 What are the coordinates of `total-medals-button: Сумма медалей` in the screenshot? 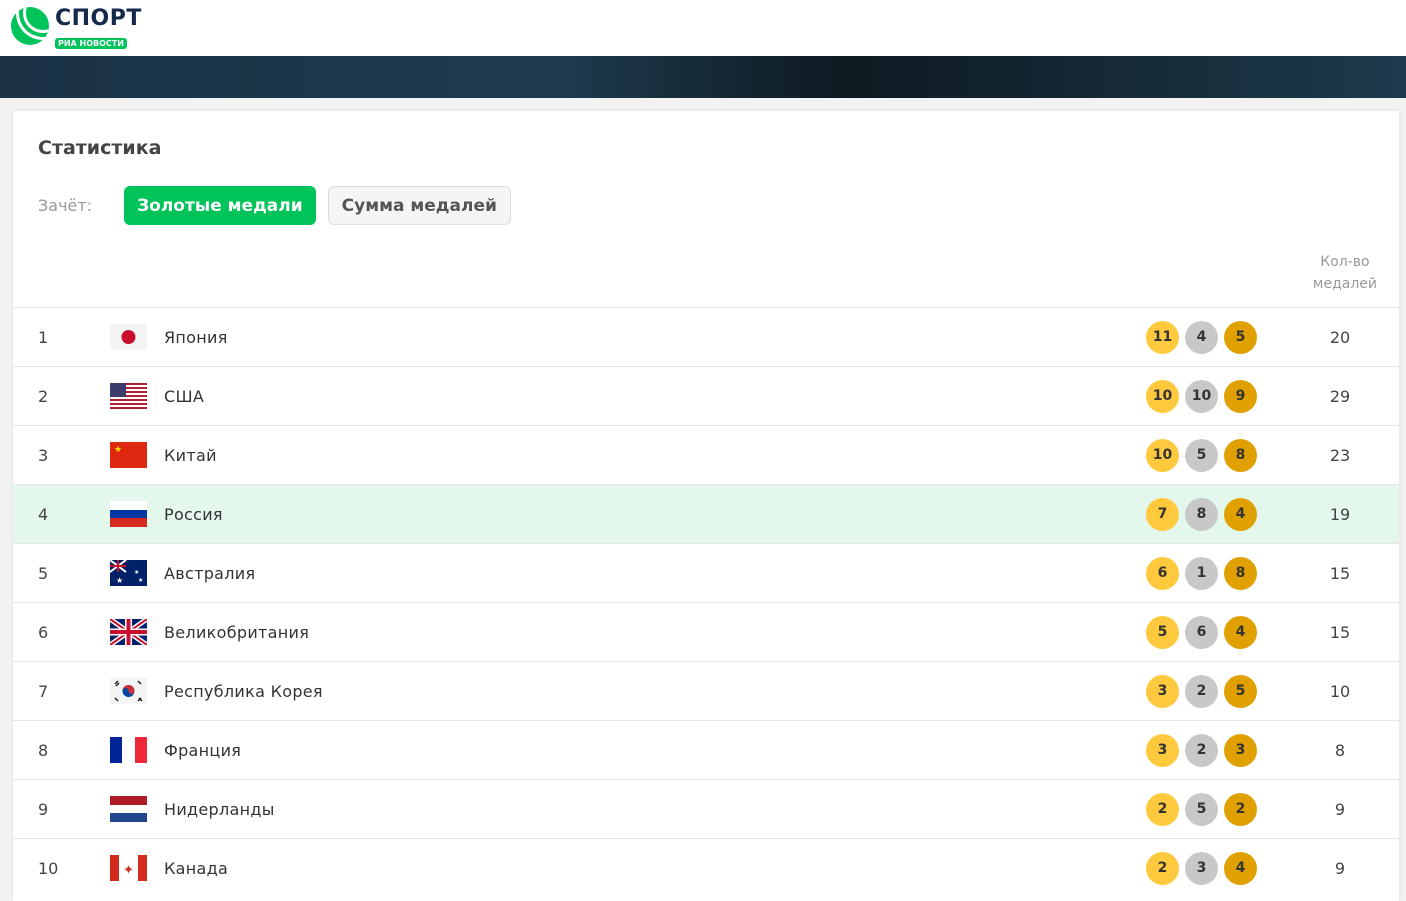 It's located at (419, 205).